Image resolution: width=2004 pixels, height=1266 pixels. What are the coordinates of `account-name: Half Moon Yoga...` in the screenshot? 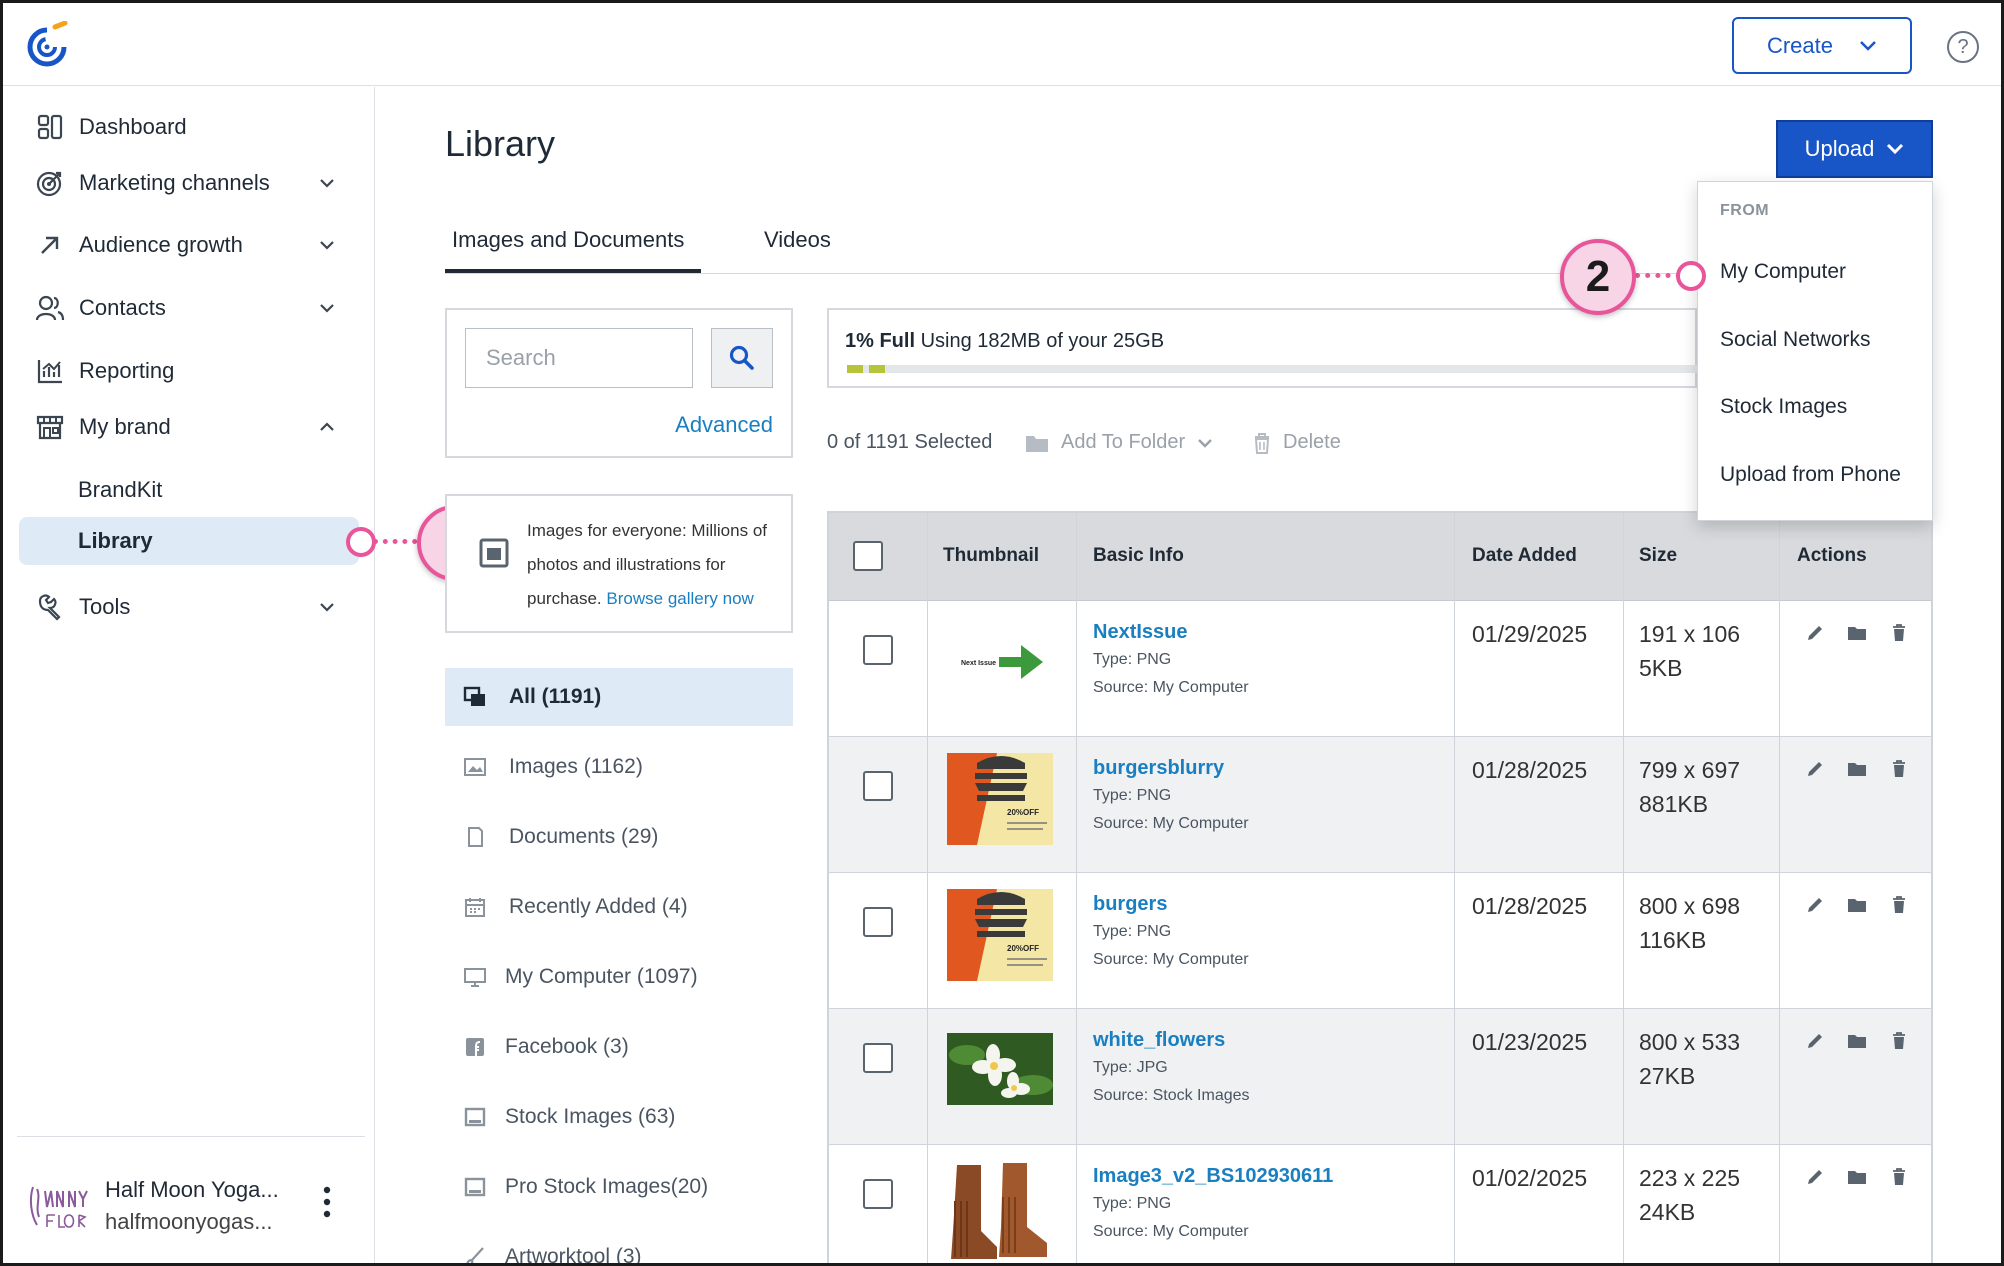 It's located at (192, 1190).